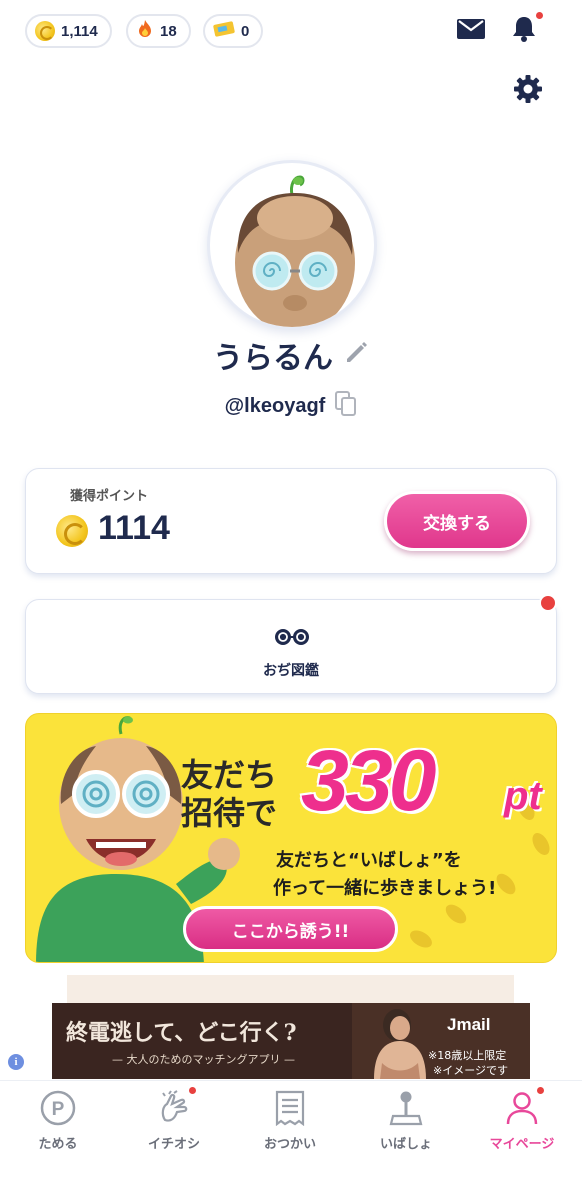  I want to click on bell-icon, so click(524, 29).